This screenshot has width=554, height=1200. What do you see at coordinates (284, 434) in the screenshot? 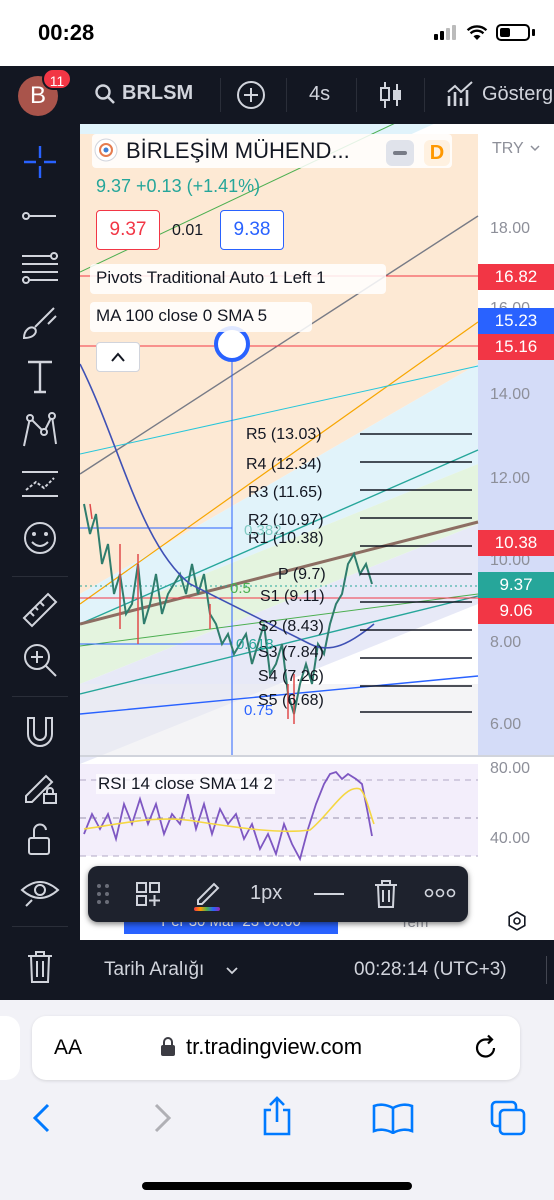
I see `pivot-r5: R5 (13.03)` at bounding box center [284, 434].